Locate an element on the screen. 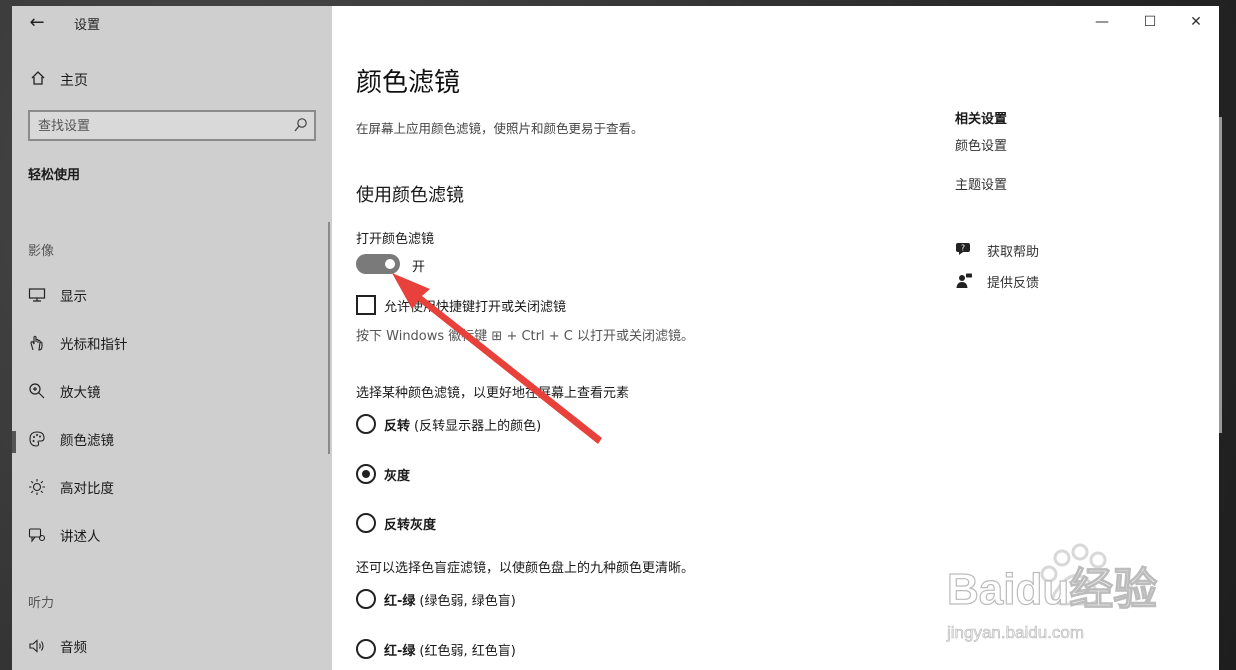 The height and width of the screenshot is (670, 1236). baidu-watermark: Baidu经验 jingyan.baidu.com is located at coordinates (1080, 602).